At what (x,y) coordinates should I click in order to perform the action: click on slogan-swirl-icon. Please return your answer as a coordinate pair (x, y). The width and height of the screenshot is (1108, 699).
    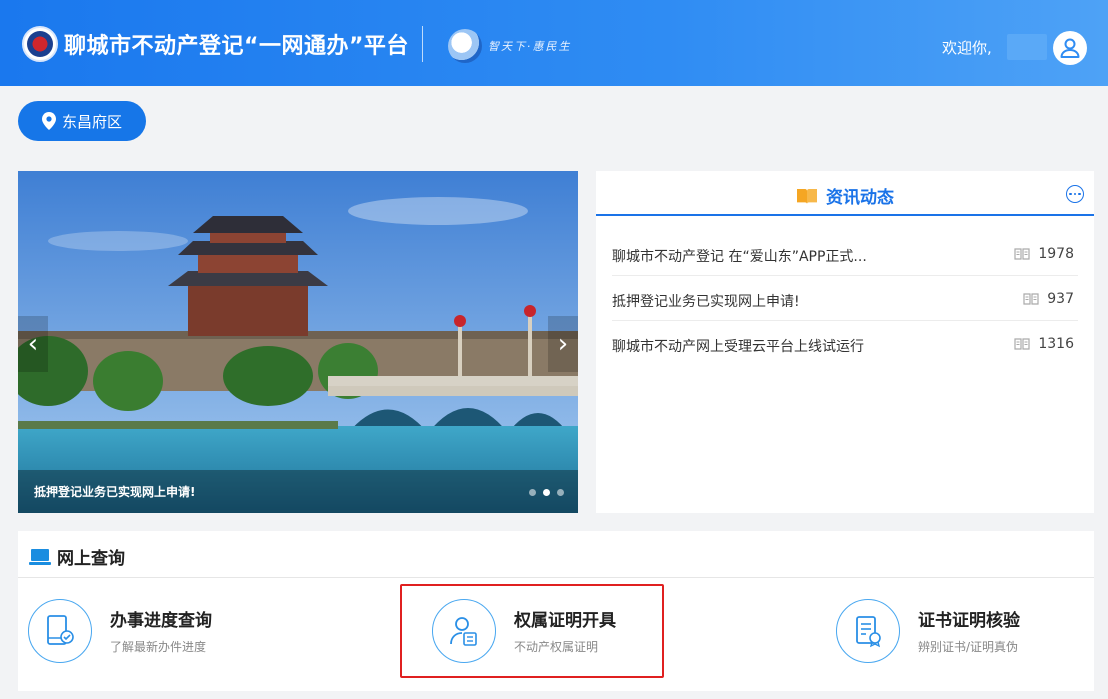
    Looking at the image, I should click on (465, 46).